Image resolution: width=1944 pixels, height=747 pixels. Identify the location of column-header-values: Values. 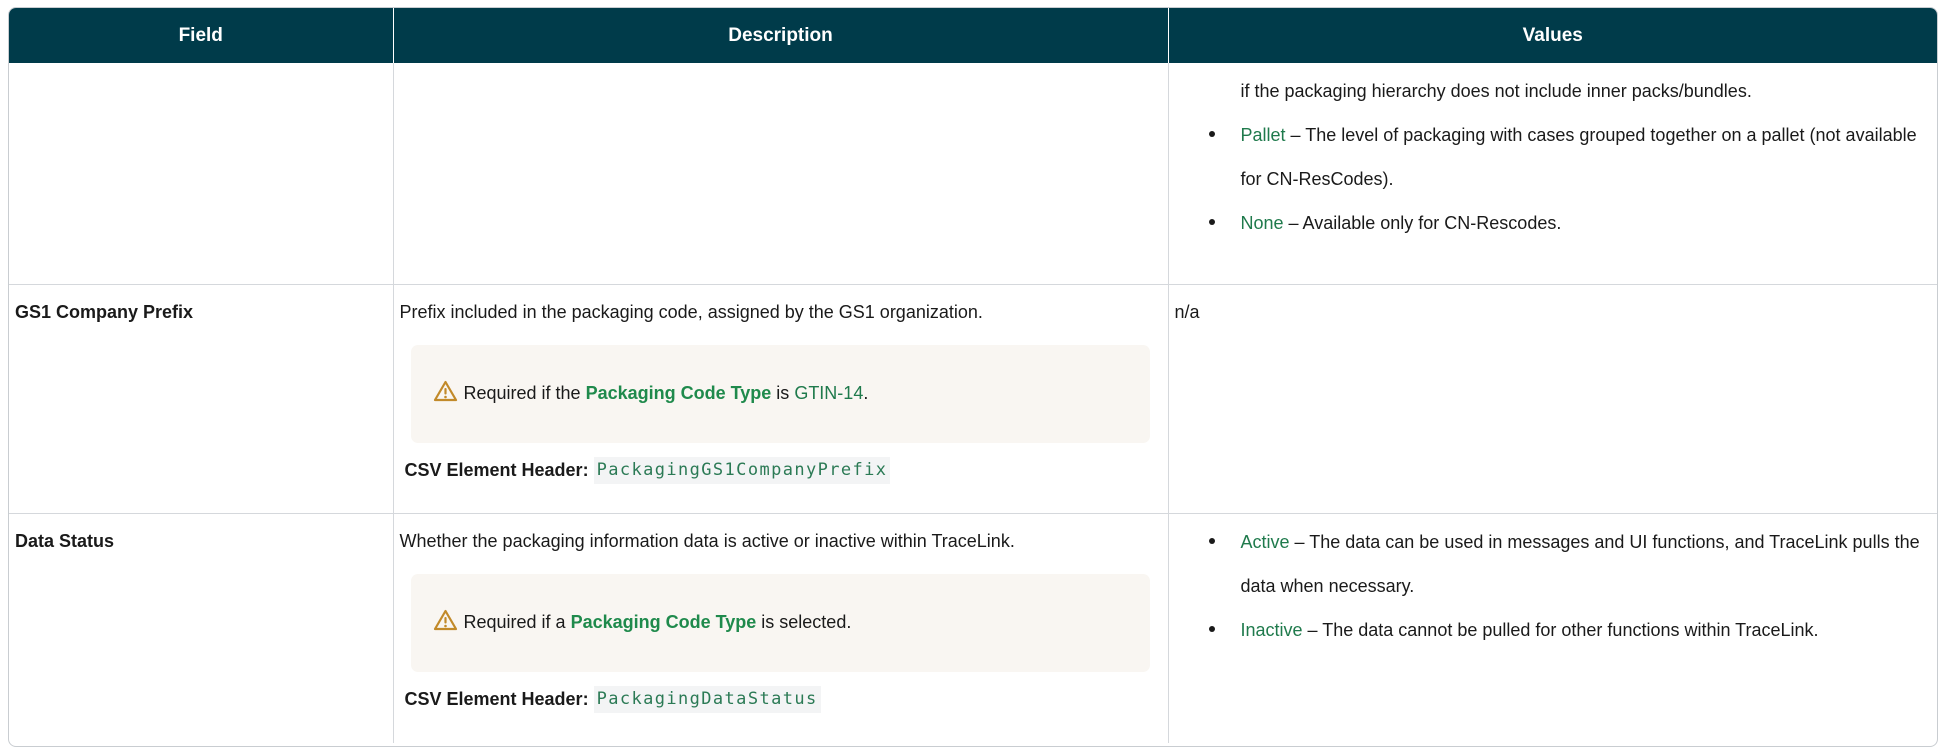
(1552, 35).